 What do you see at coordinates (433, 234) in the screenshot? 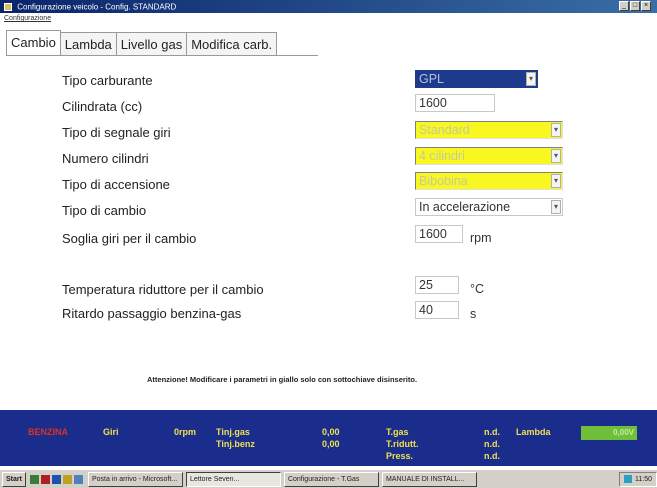
I see `input-soglia-giri-value: 1600` at bounding box center [433, 234].